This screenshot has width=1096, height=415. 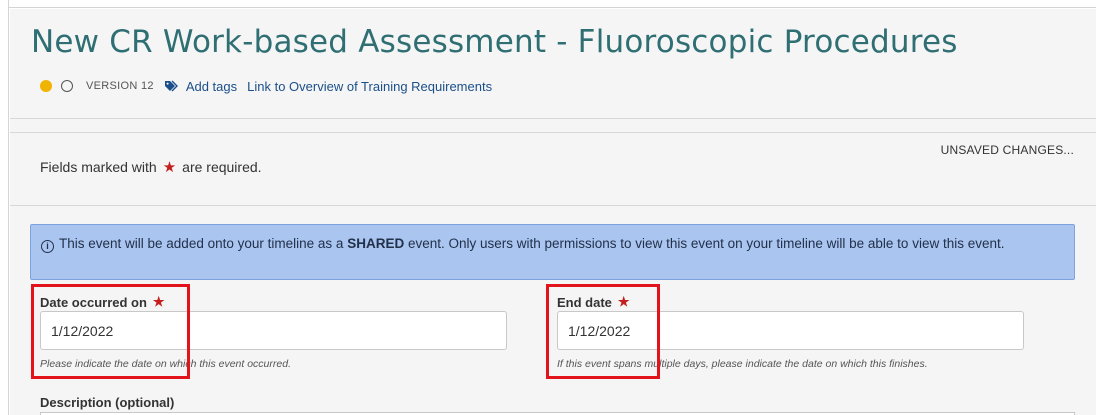 I want to click on required-note: Fields marked with ★ are required., so click(x=151, y=167).